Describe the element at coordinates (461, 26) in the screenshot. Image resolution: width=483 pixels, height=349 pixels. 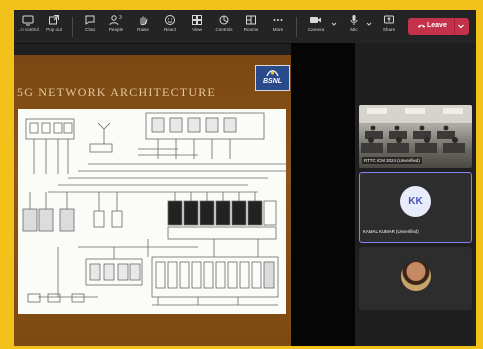
I see `leave-options-chevron-icon` at that location.